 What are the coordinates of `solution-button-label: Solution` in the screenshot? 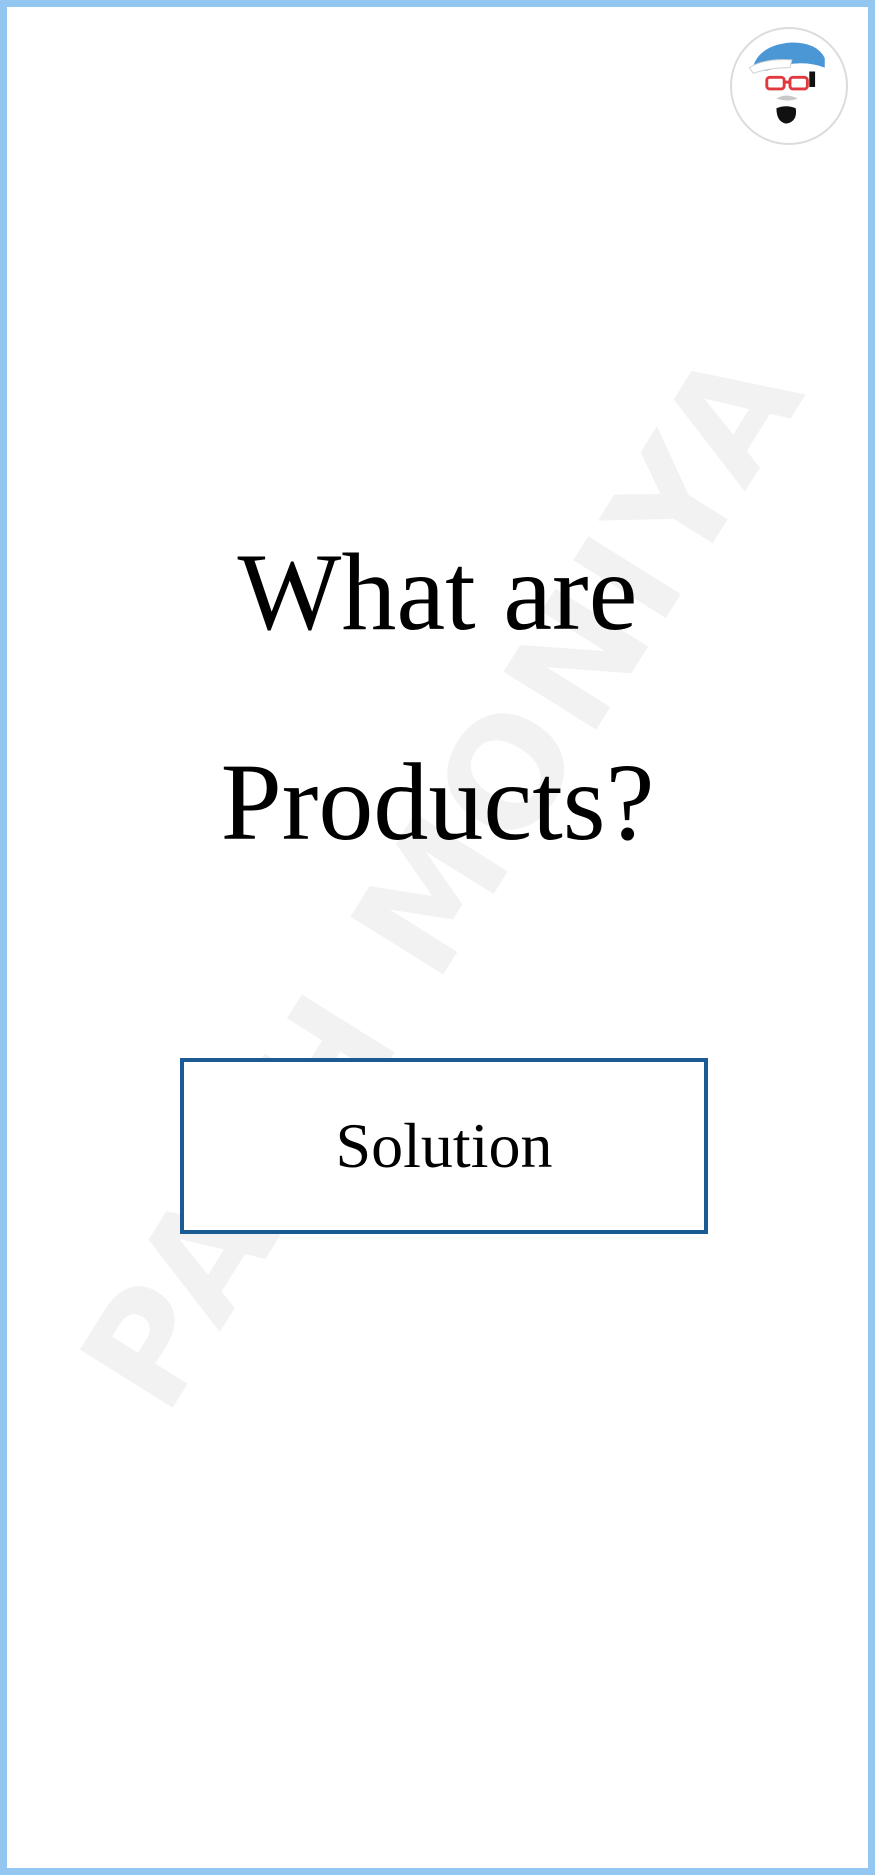 It's located at (444, 1145).